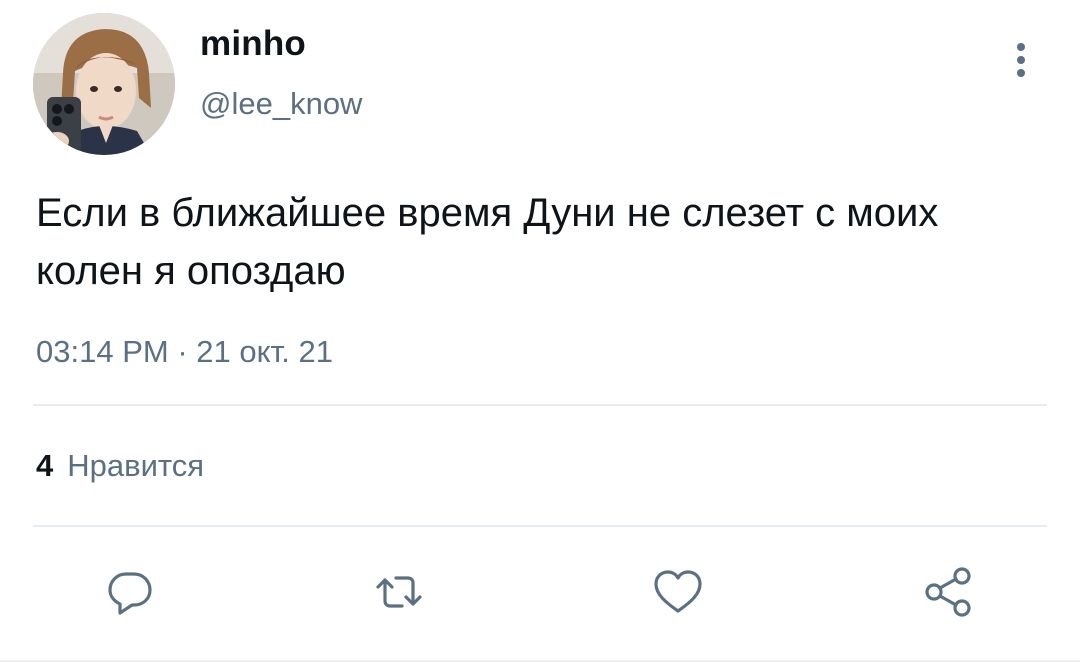 The image size is (1080, 670). I want to click on display-name: minho, so click(253, 44).